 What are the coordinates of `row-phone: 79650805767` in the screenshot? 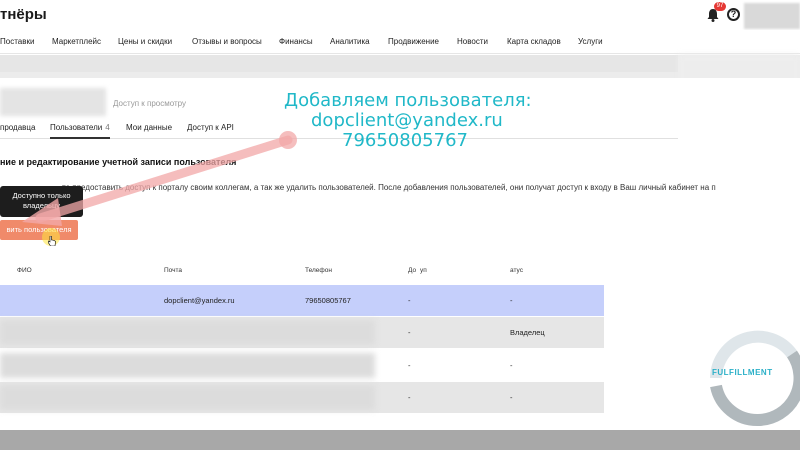 It's located at (328, 300).